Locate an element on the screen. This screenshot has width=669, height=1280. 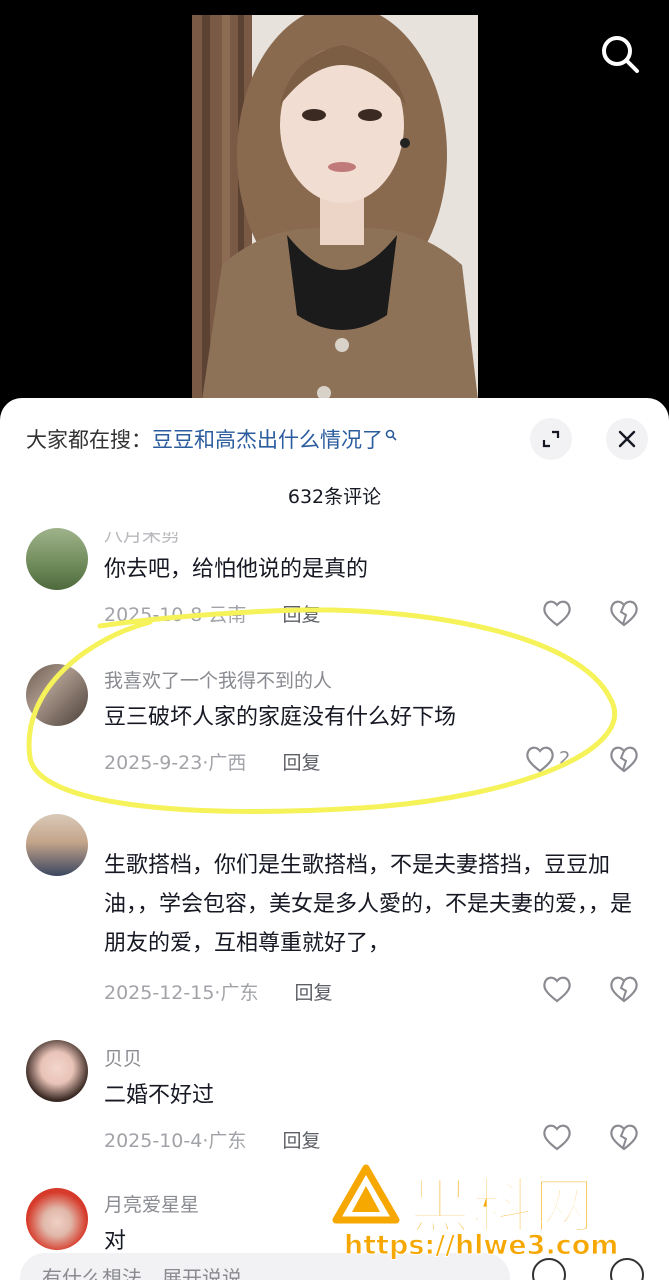
hot-search-query-link: 豆豆和高杰出什么情况了 is located at coordinates (267, 440).